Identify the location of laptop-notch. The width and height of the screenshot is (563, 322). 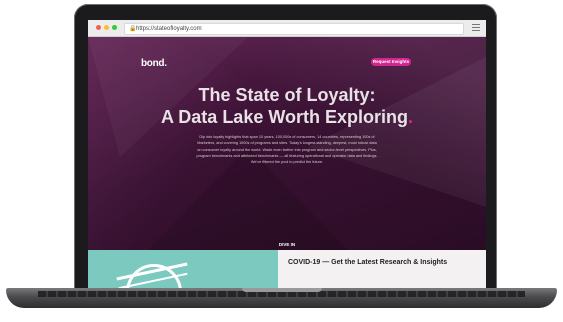
(282, 290).